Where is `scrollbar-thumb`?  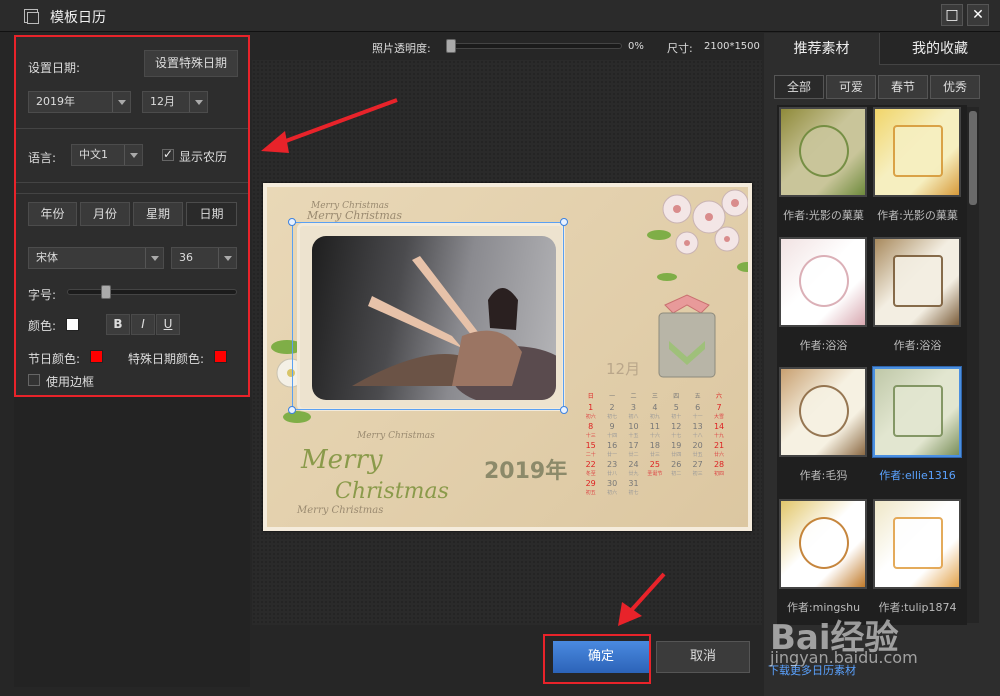 scrollbar-thumb is located at coordinates (973, 158).